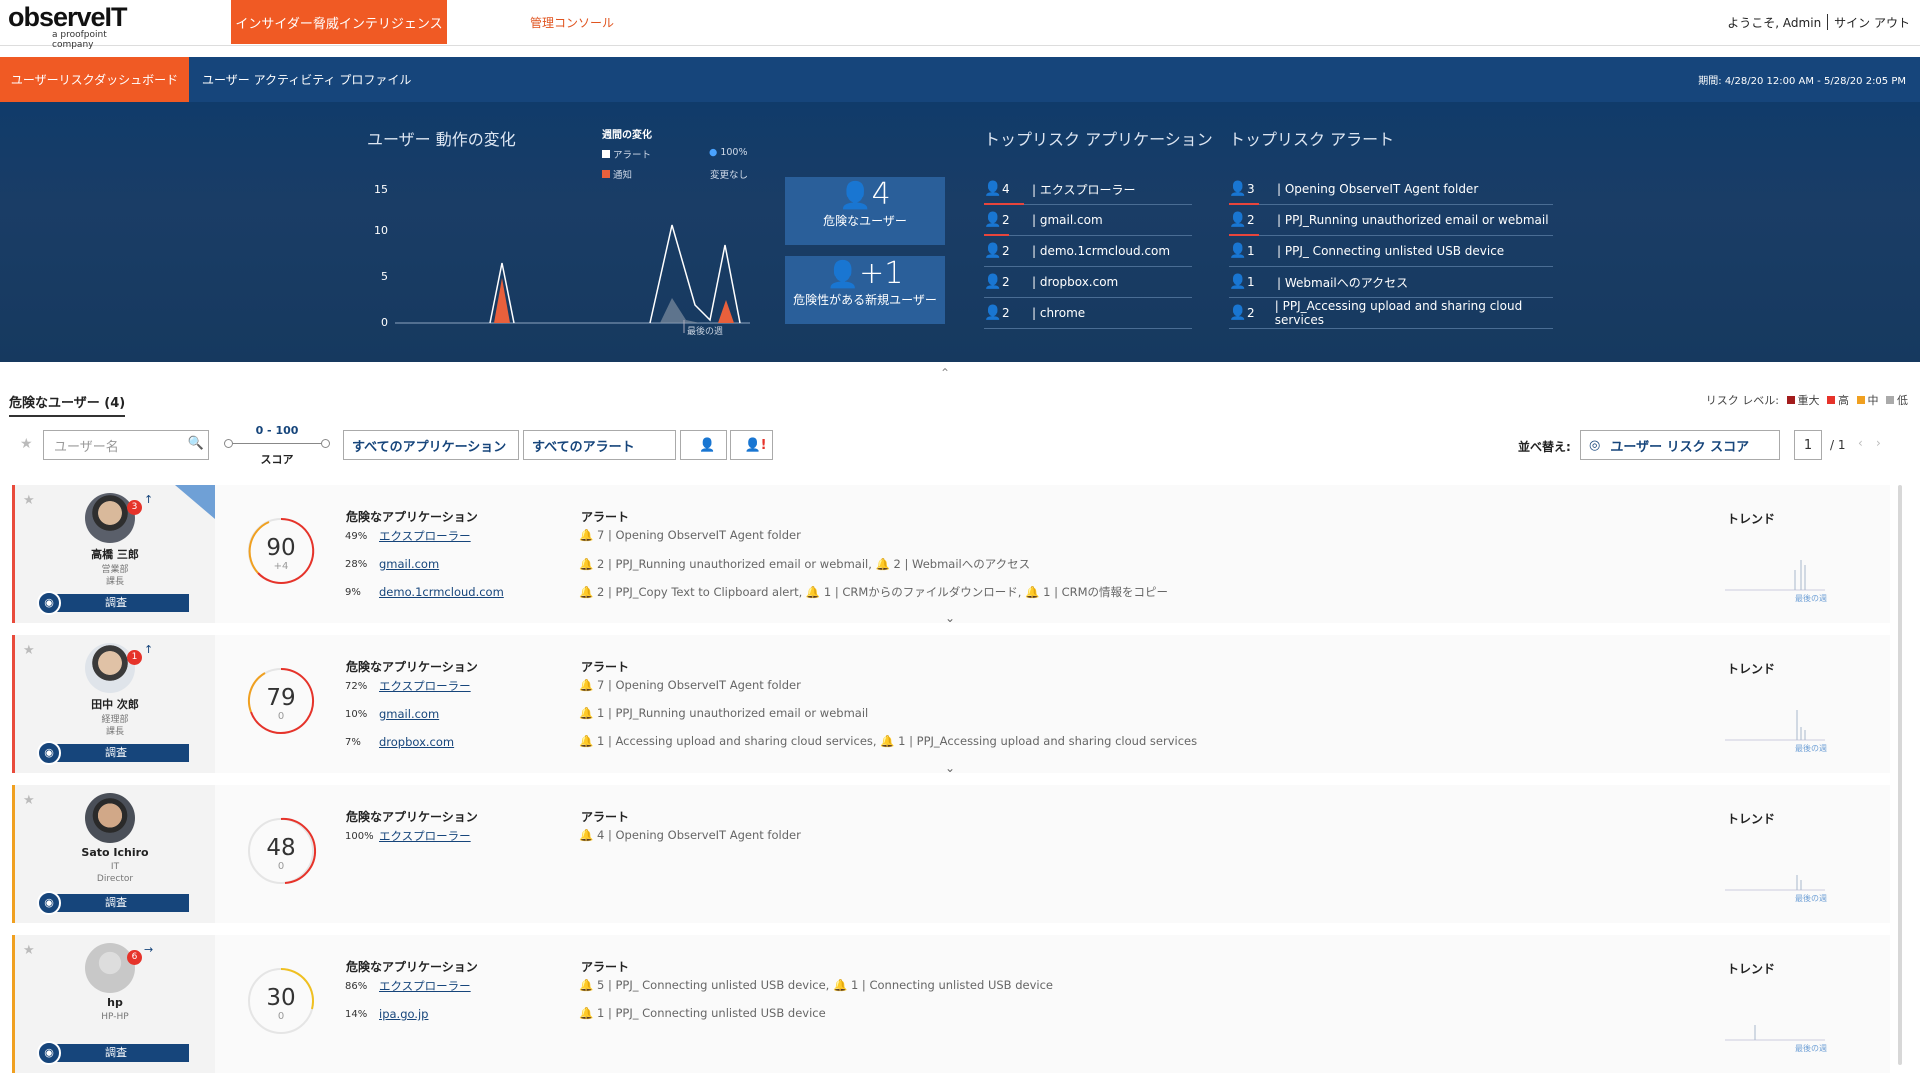 The height and width of the screenshot is (1080, 1920). What do you see at coordinates (1088, 282) in the screenshot?
I see `list-item: 👤 2 | dropbox.com` at bounding box center [1088, 282].